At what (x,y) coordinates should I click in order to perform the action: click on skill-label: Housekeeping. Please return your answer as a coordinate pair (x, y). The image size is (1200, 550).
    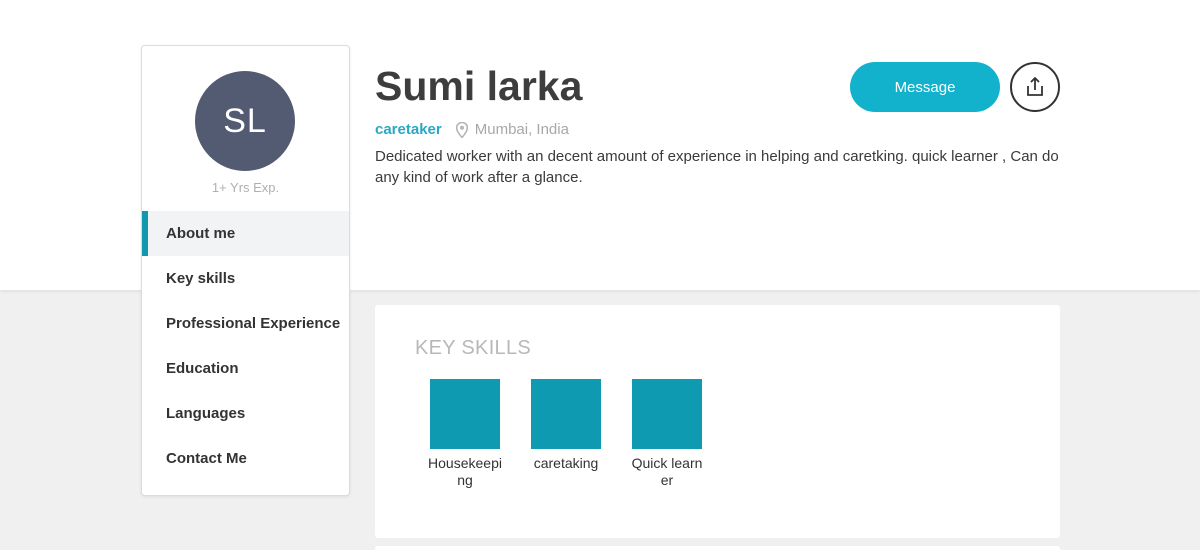
    Looking at the image, I should click on (465, 471).